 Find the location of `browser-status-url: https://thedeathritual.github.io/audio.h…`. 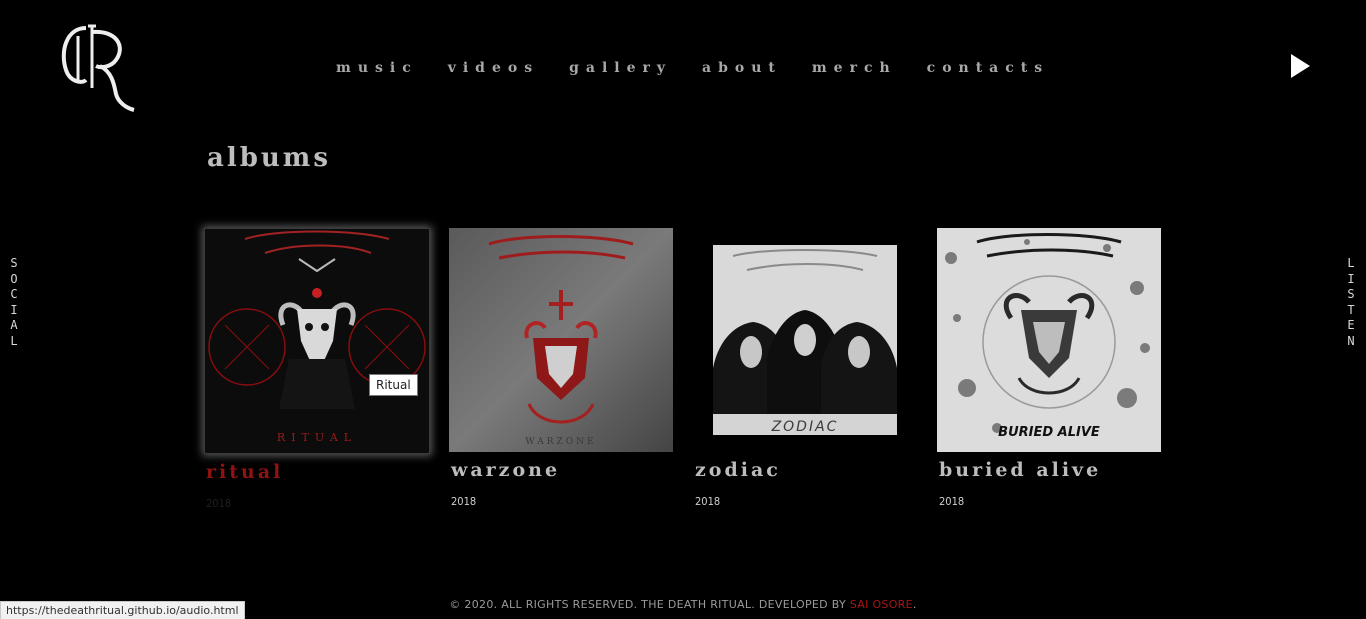

browser-status-url: https://thedeathritual.github.io/audio.h… is located at coordinates (122, 610).